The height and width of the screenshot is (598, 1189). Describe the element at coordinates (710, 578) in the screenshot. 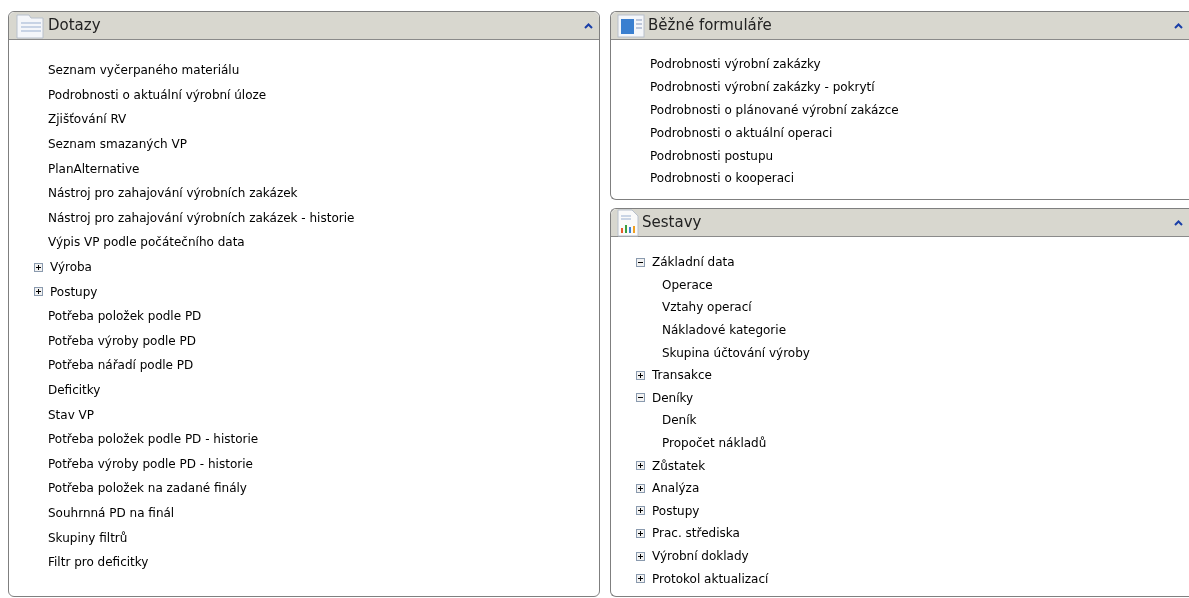

I see `tree-group-label: Protokol aktualizací` at that location.